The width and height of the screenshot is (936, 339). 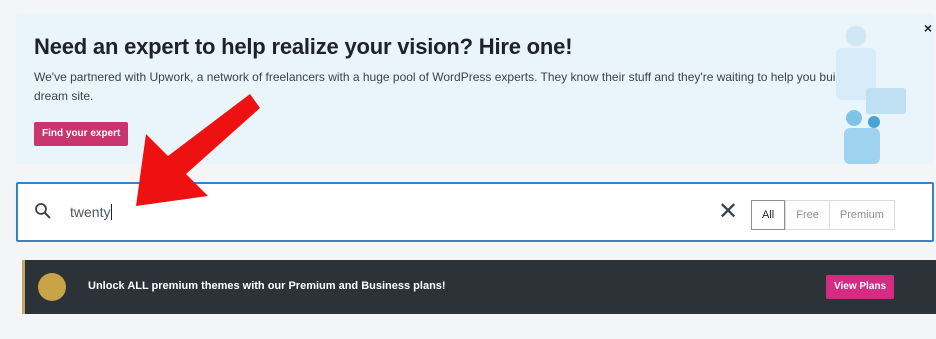 I want to click on view-plans-button: View Plans, so click(x=860, y=287).